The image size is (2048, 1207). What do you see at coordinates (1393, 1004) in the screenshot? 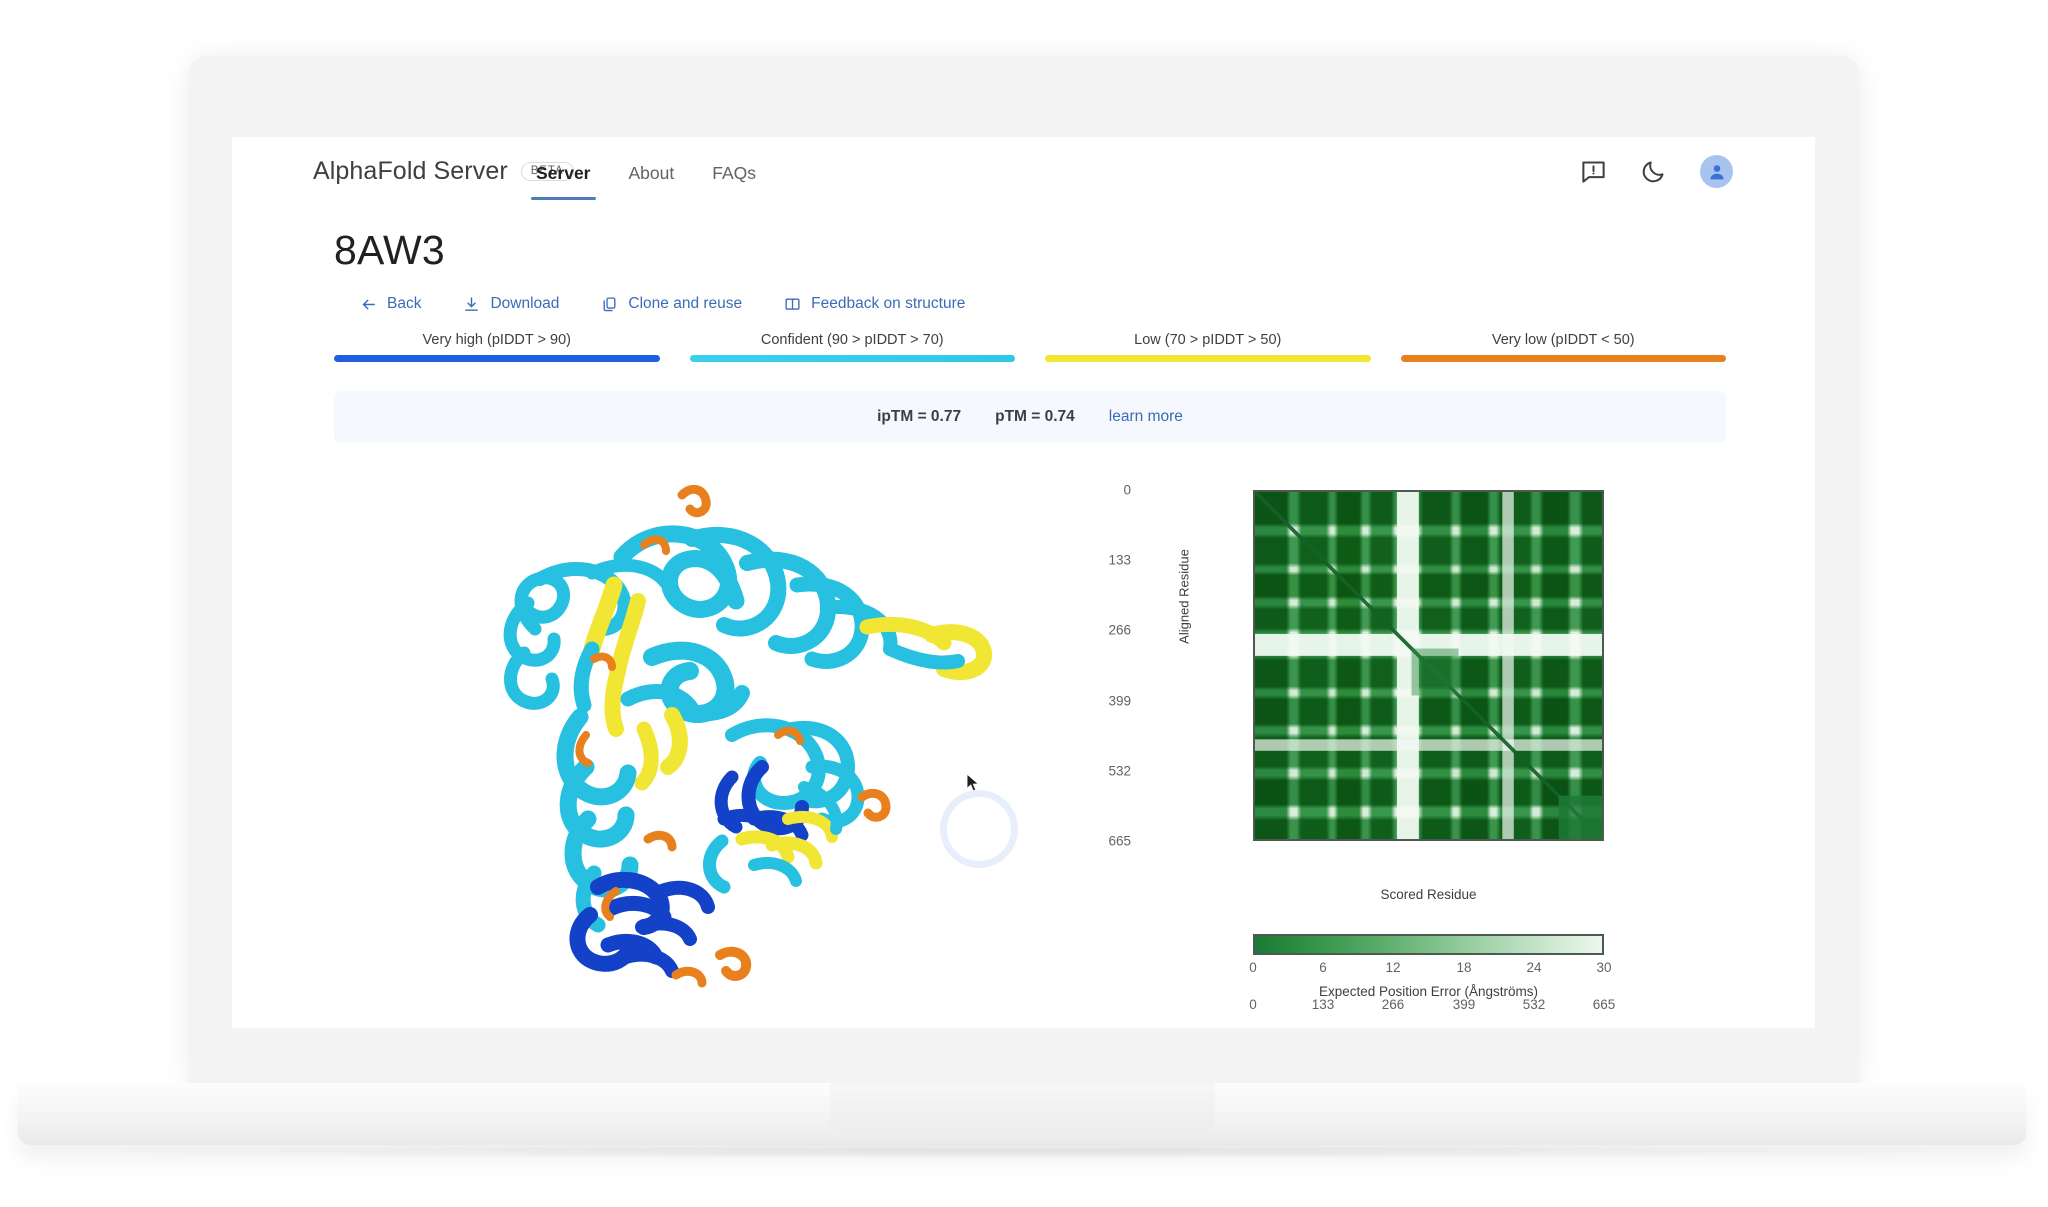
I see `pae-xtick-266: 266` at bounding box center [1393, 1004].